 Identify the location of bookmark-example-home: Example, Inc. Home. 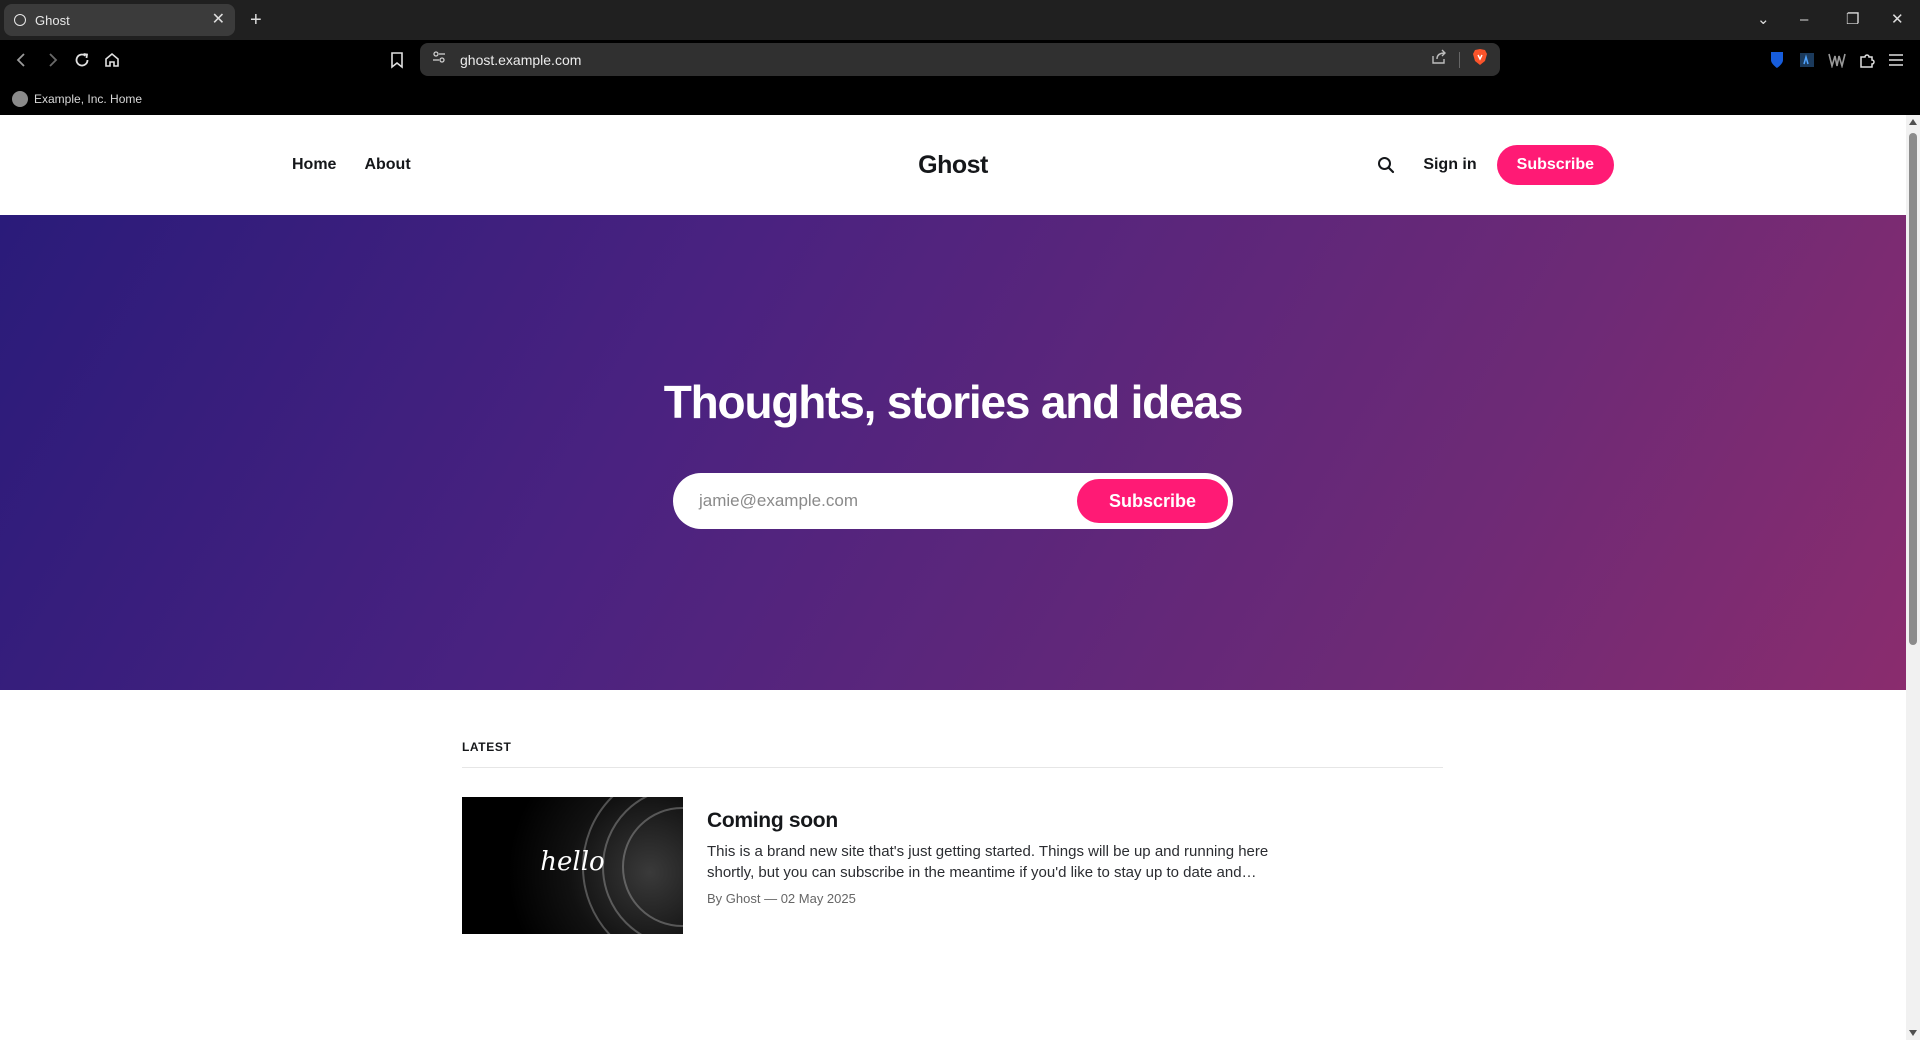
(88, 99).